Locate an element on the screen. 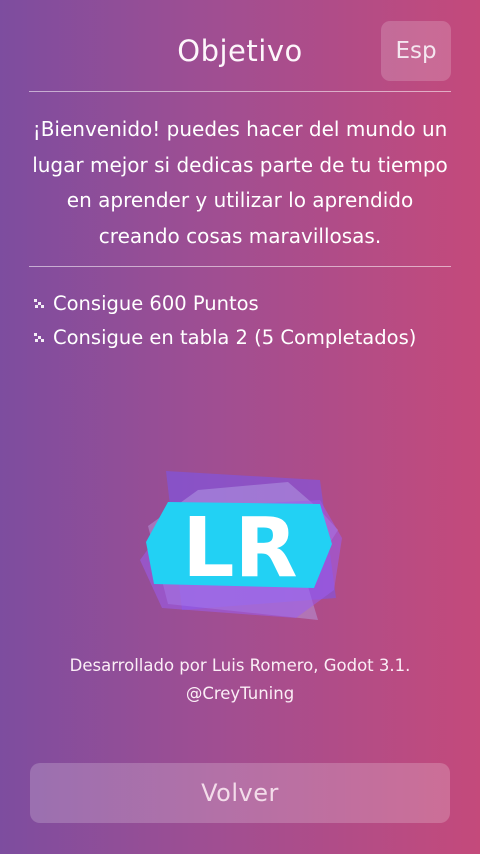  lr-logo-graphic: LR is located at coordinates (241, 545).